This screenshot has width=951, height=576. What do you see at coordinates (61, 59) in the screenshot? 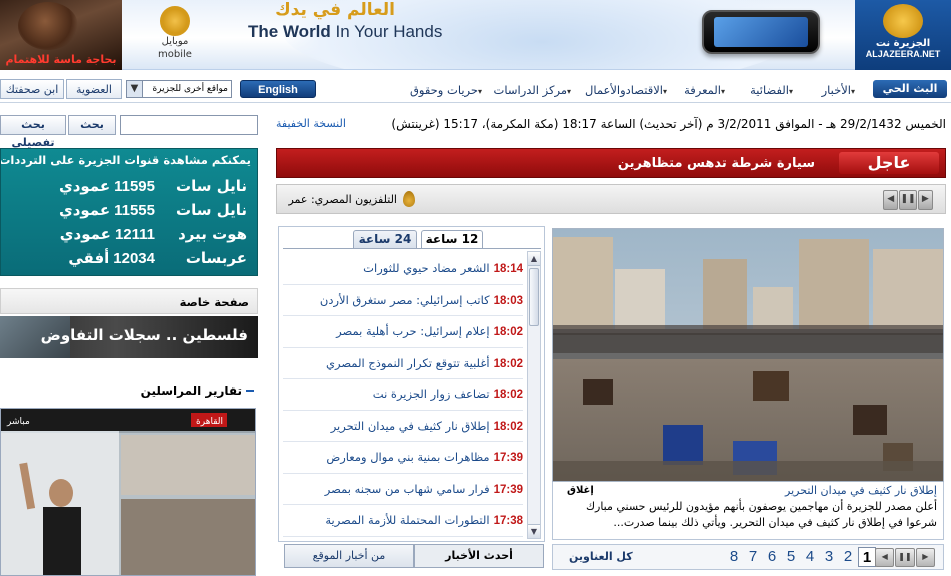
I see `promo-caption: بحاجة ماسة للاهتمام` at bounding box center [61, 59].